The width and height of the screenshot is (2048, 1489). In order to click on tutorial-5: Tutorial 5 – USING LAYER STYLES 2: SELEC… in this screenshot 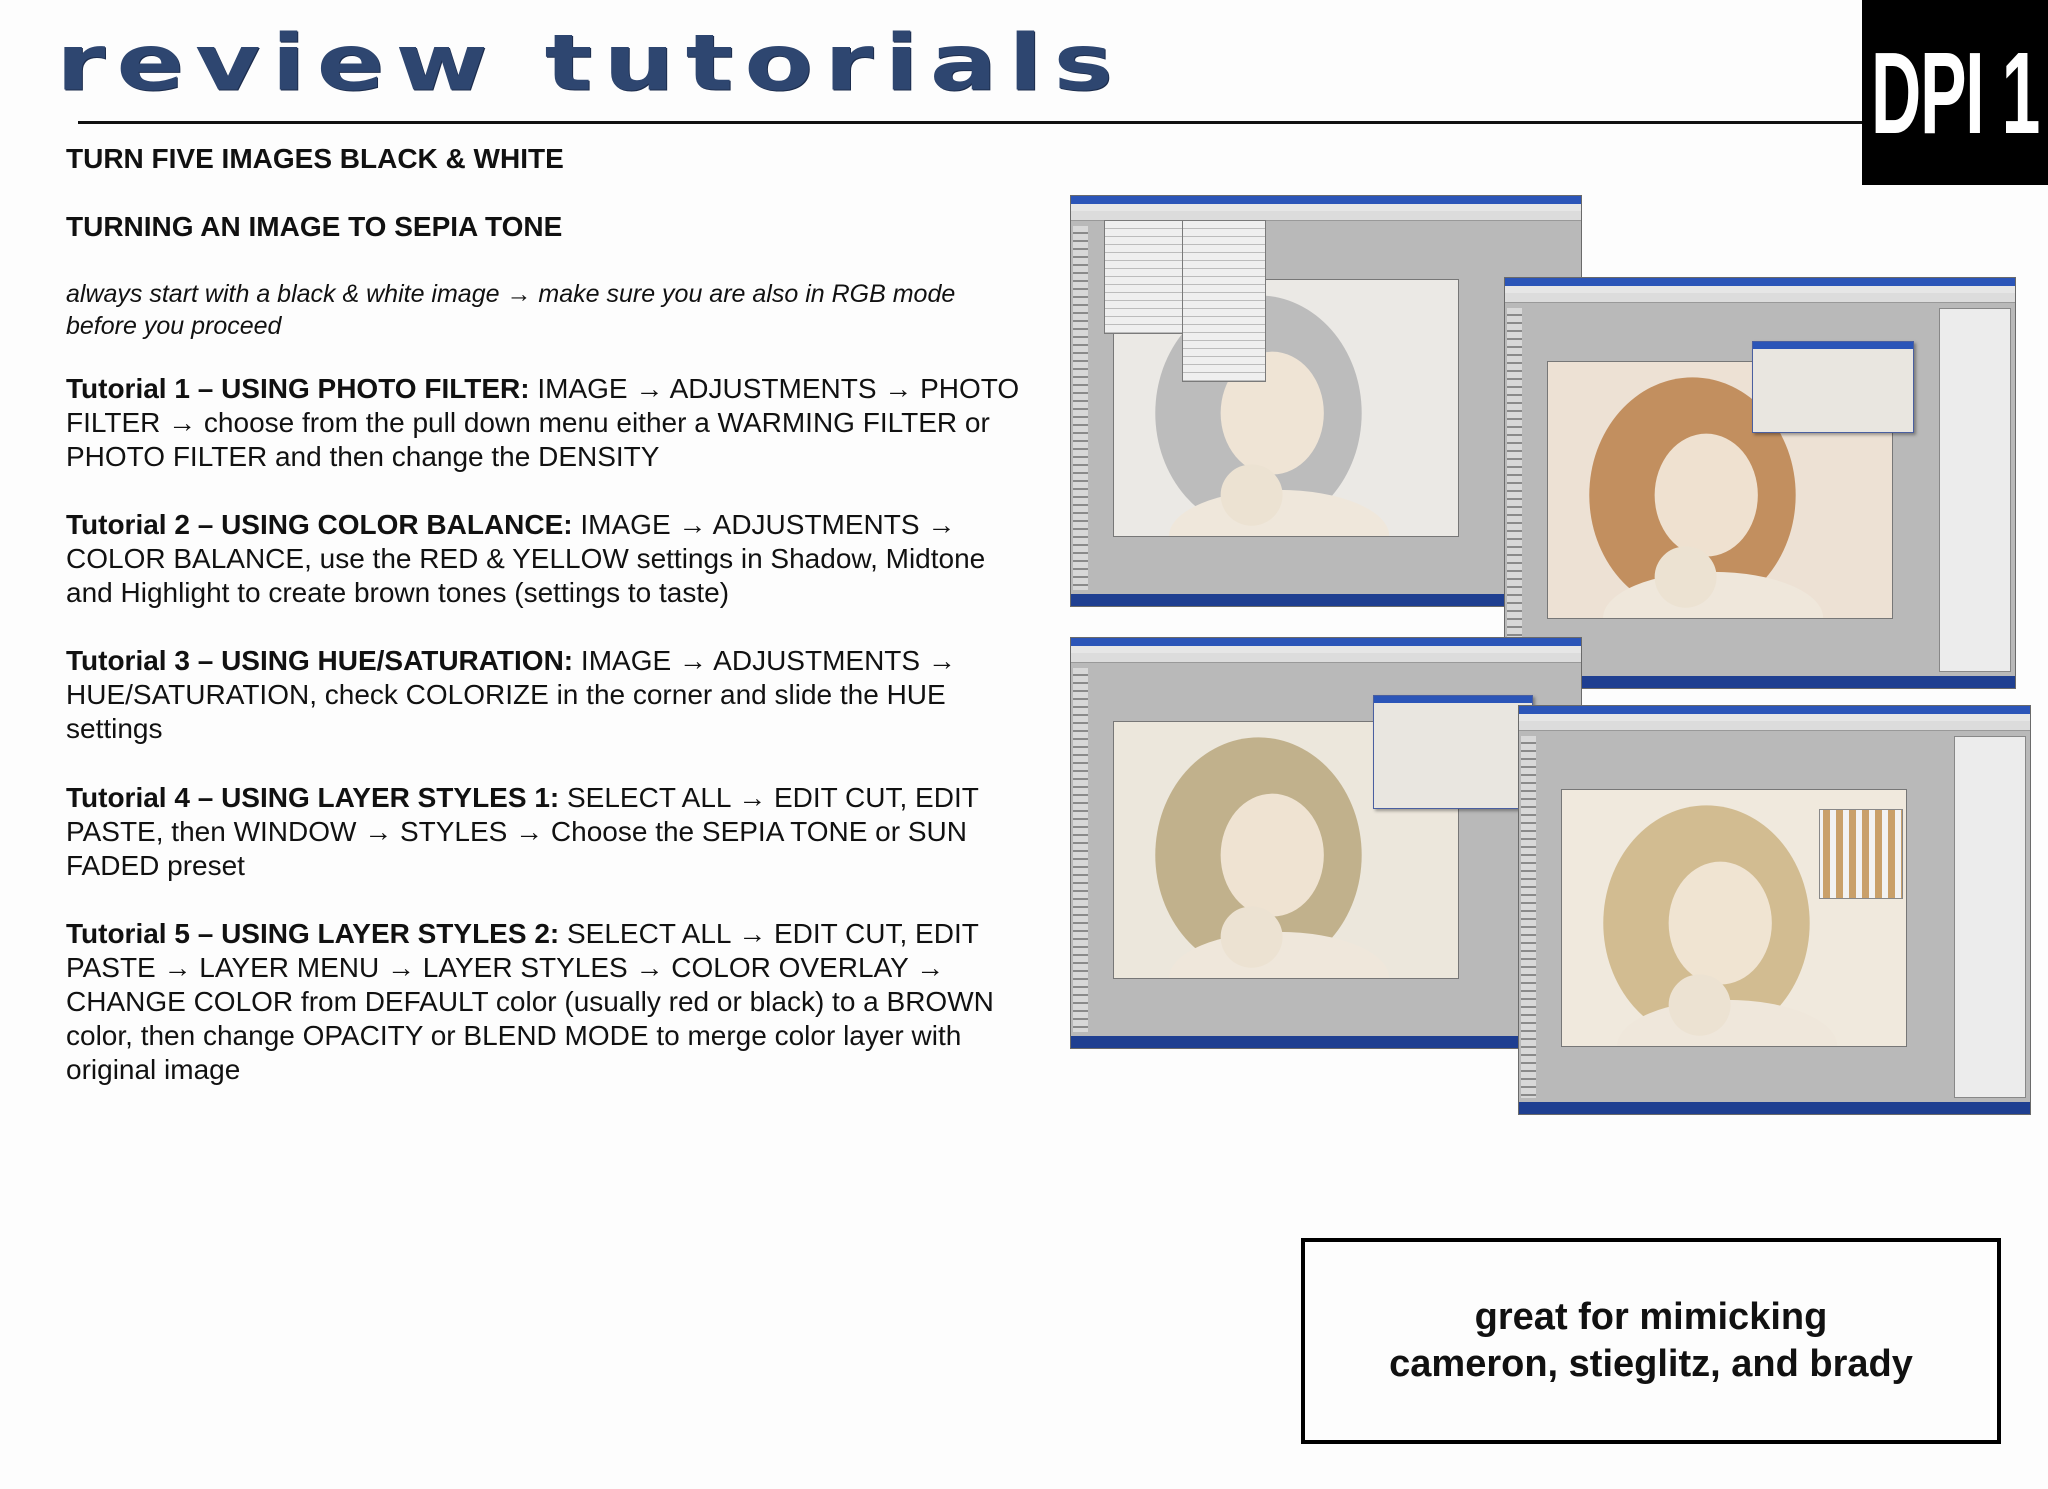, I will do `click(546, 1002)`.